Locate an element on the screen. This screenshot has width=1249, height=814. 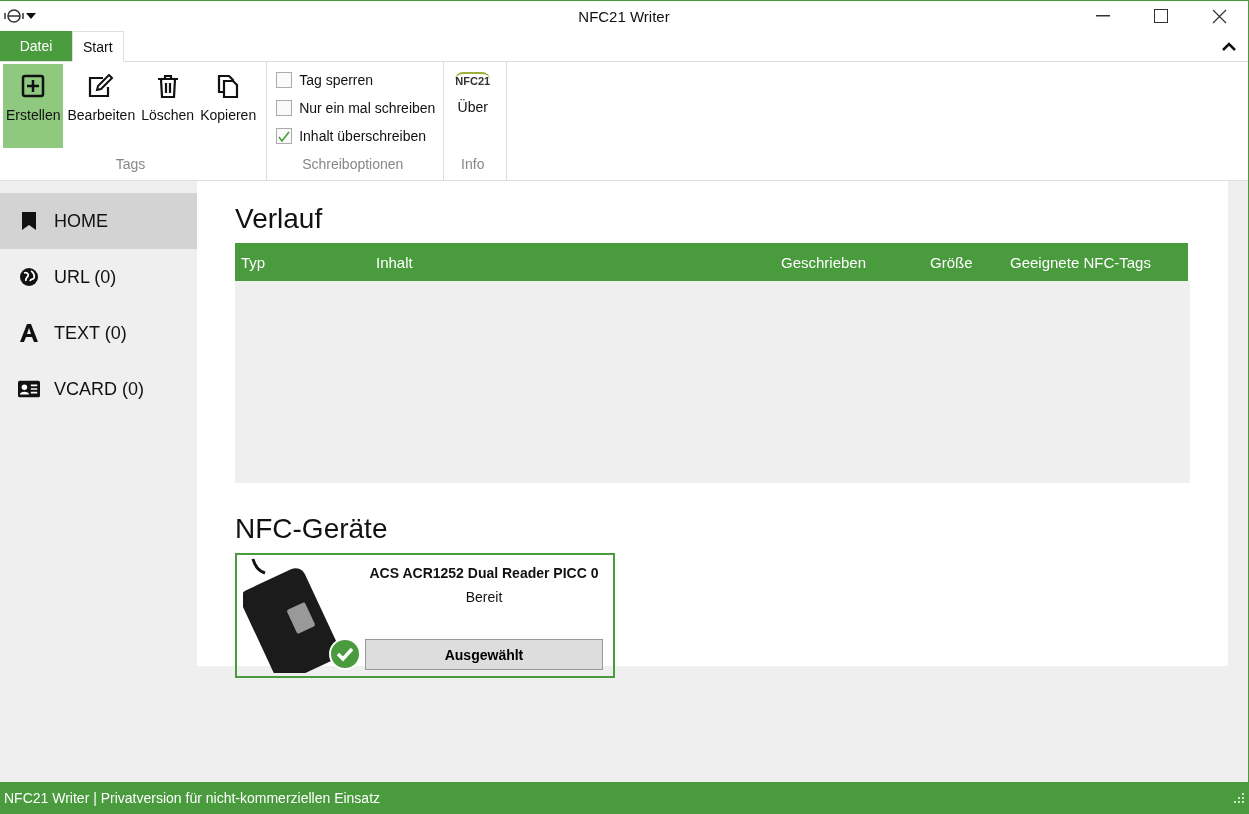
maximize-icon is located at coordinates (1161, 16).